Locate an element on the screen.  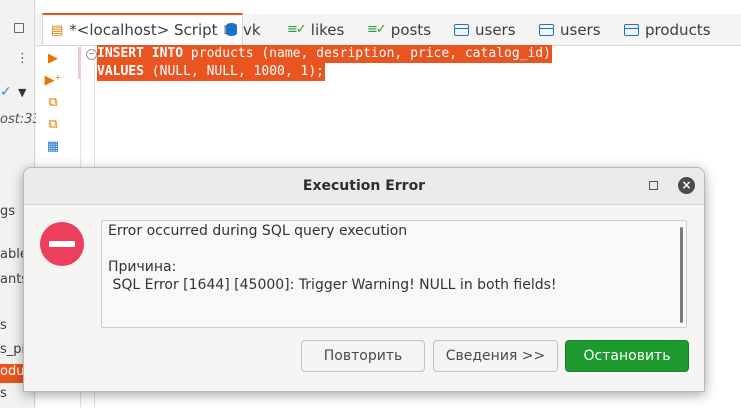
collapse-icon is located at coordinates (19, 28).